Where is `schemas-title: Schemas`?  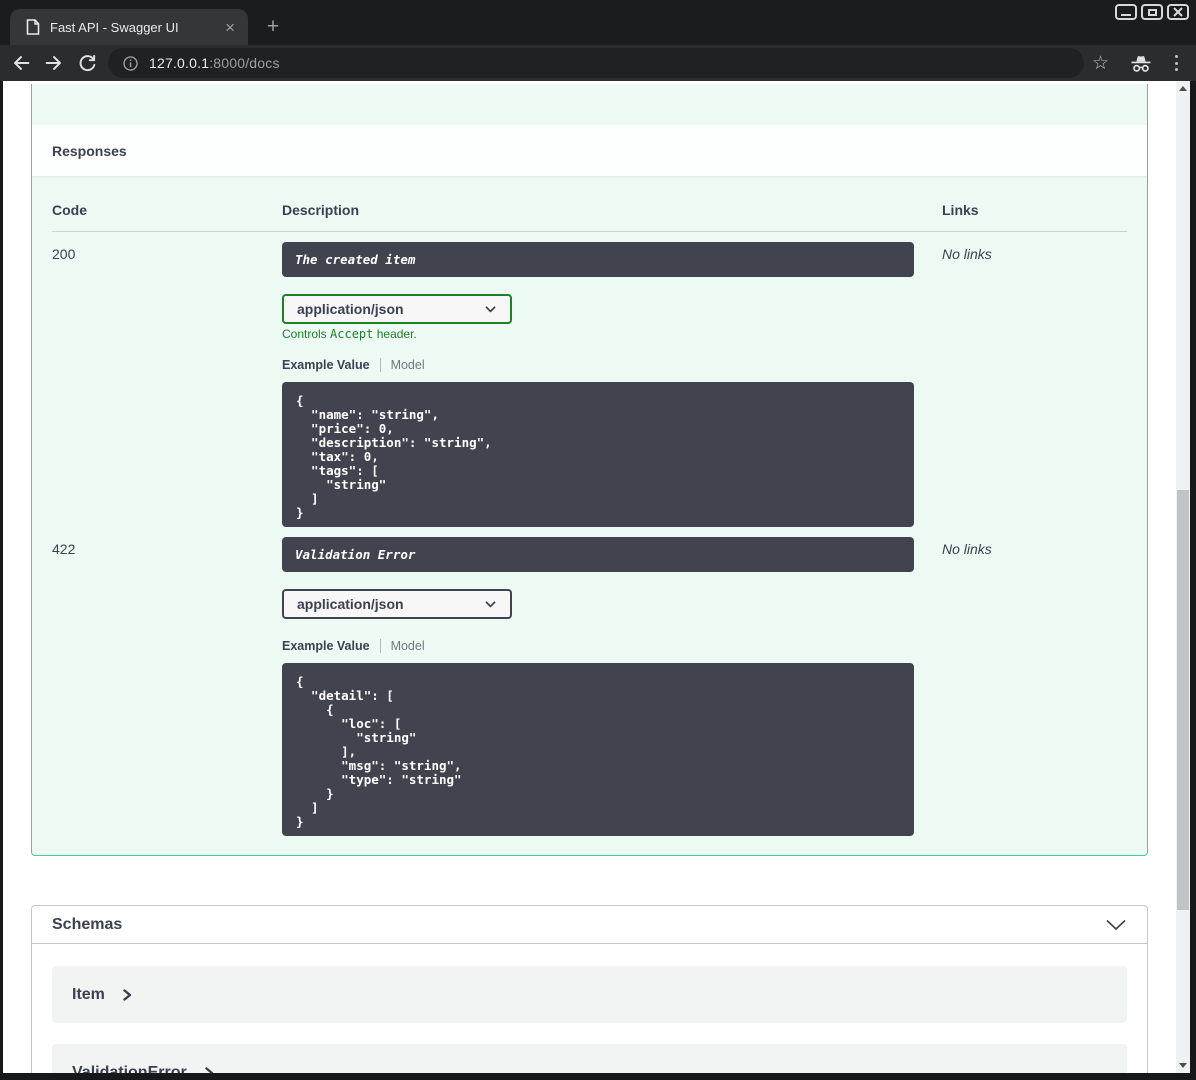 schemas-title: Schemas is located at coordinates (87, 924).